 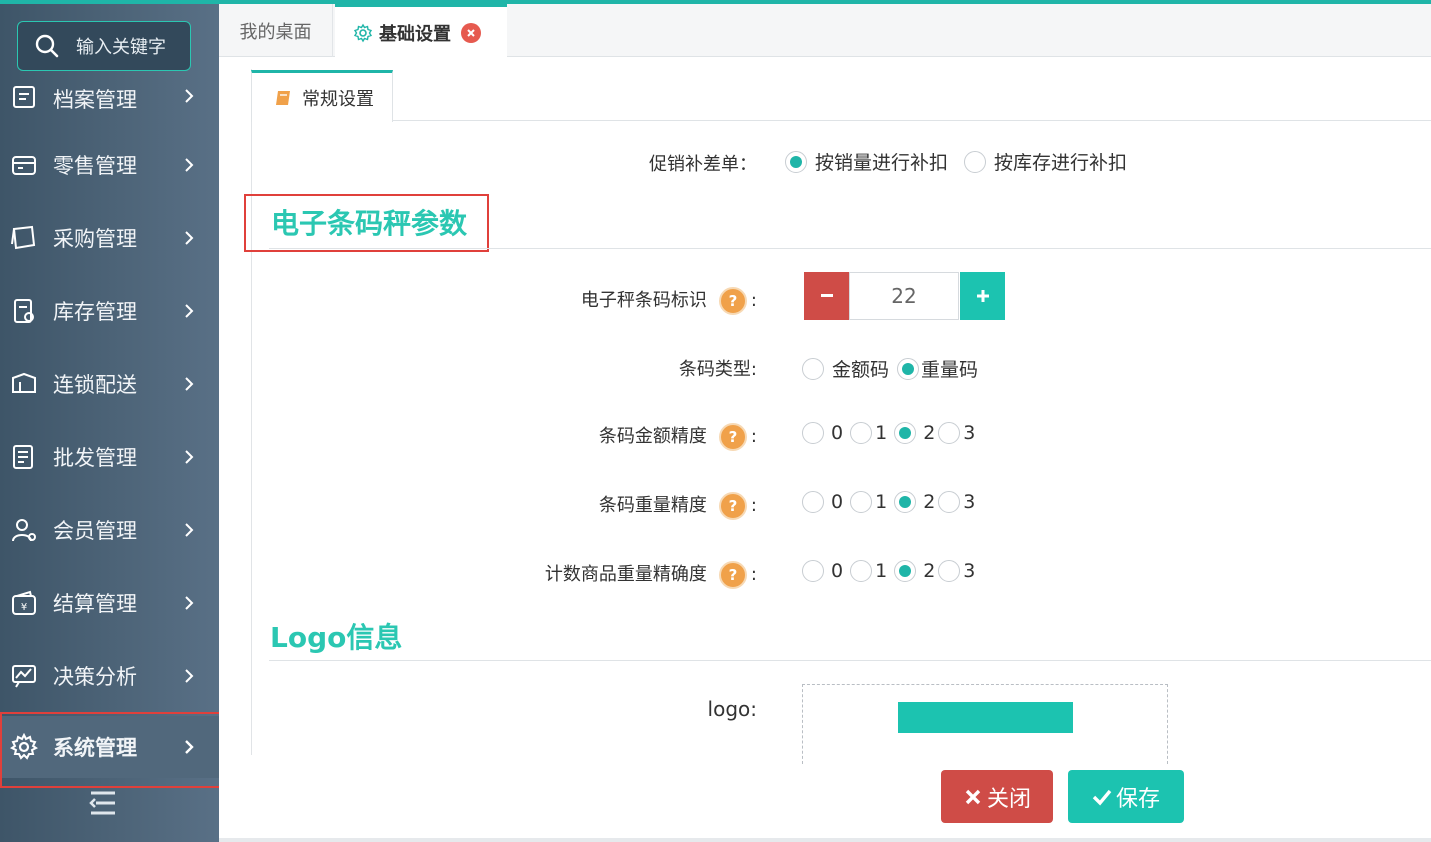 I want to click on sidebar-item-retail: 零售管理, so click(x=109, y=165).